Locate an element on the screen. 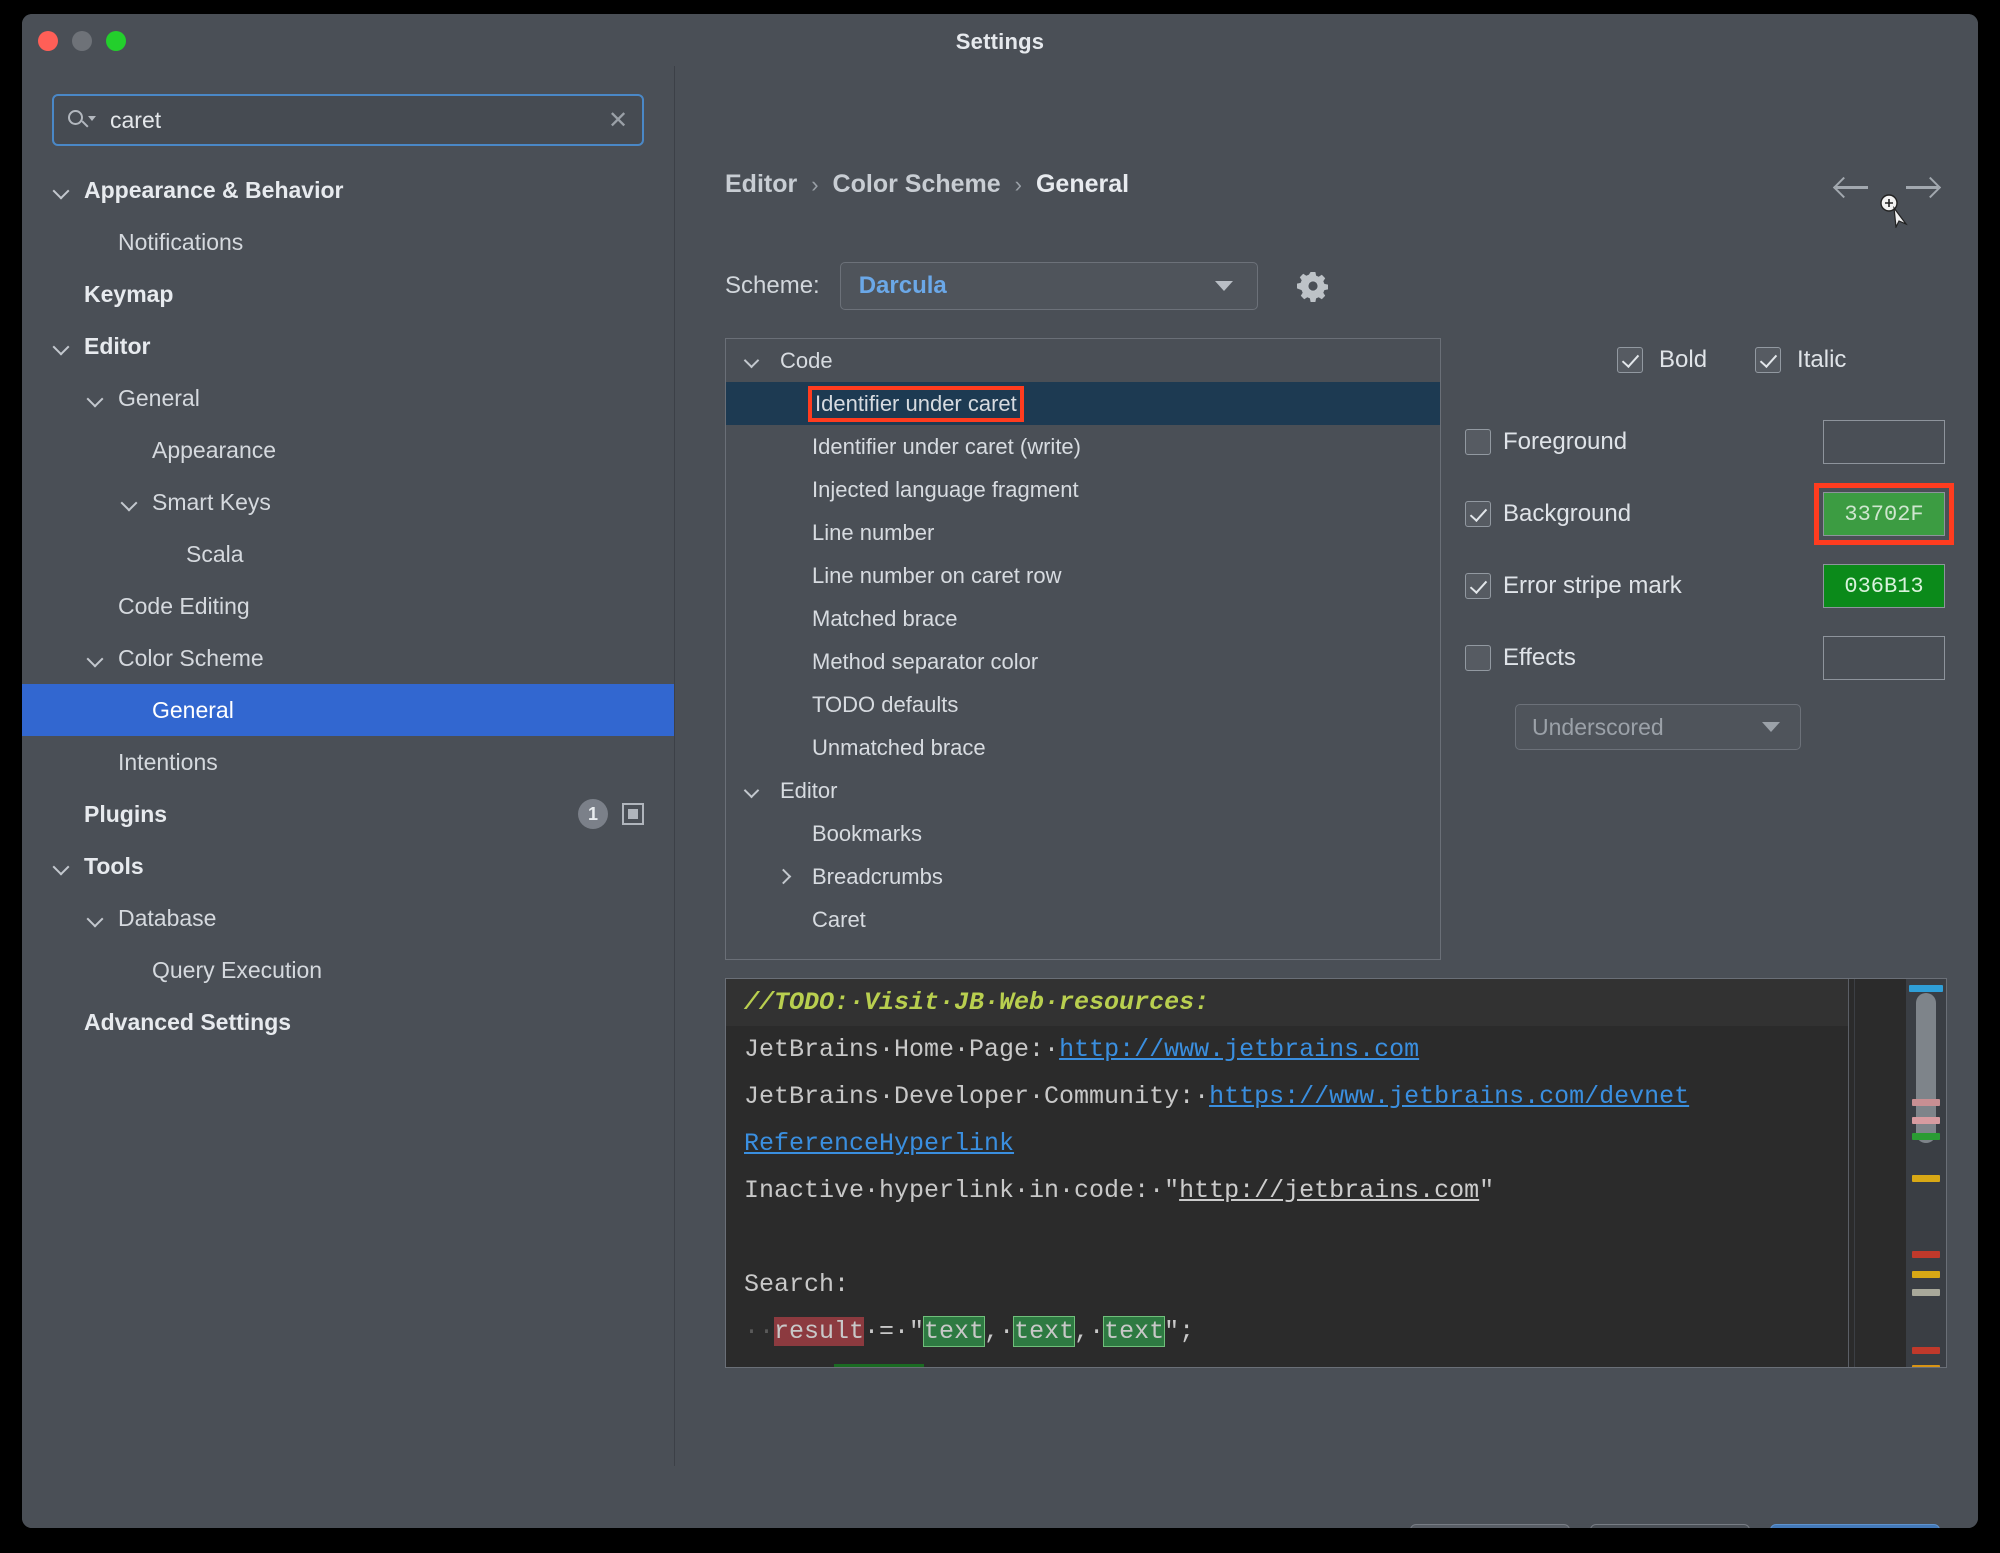  background-color-swatch: 33702F is located at coordinates (1884, 514).